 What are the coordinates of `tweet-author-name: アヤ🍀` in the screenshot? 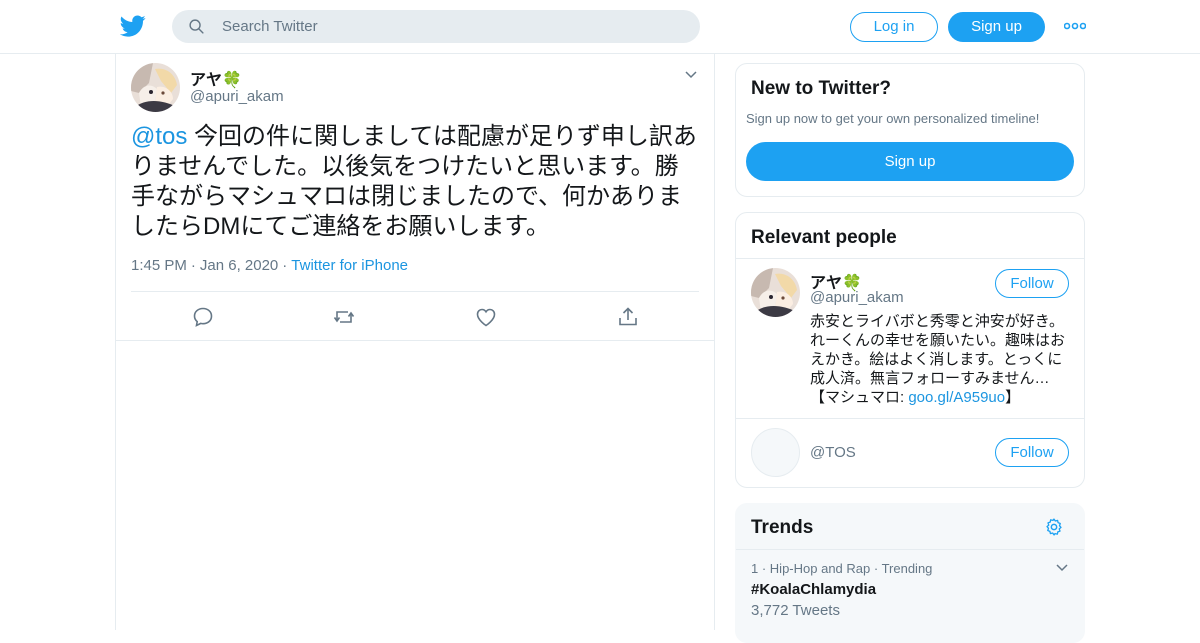 It's located at (216, 78).